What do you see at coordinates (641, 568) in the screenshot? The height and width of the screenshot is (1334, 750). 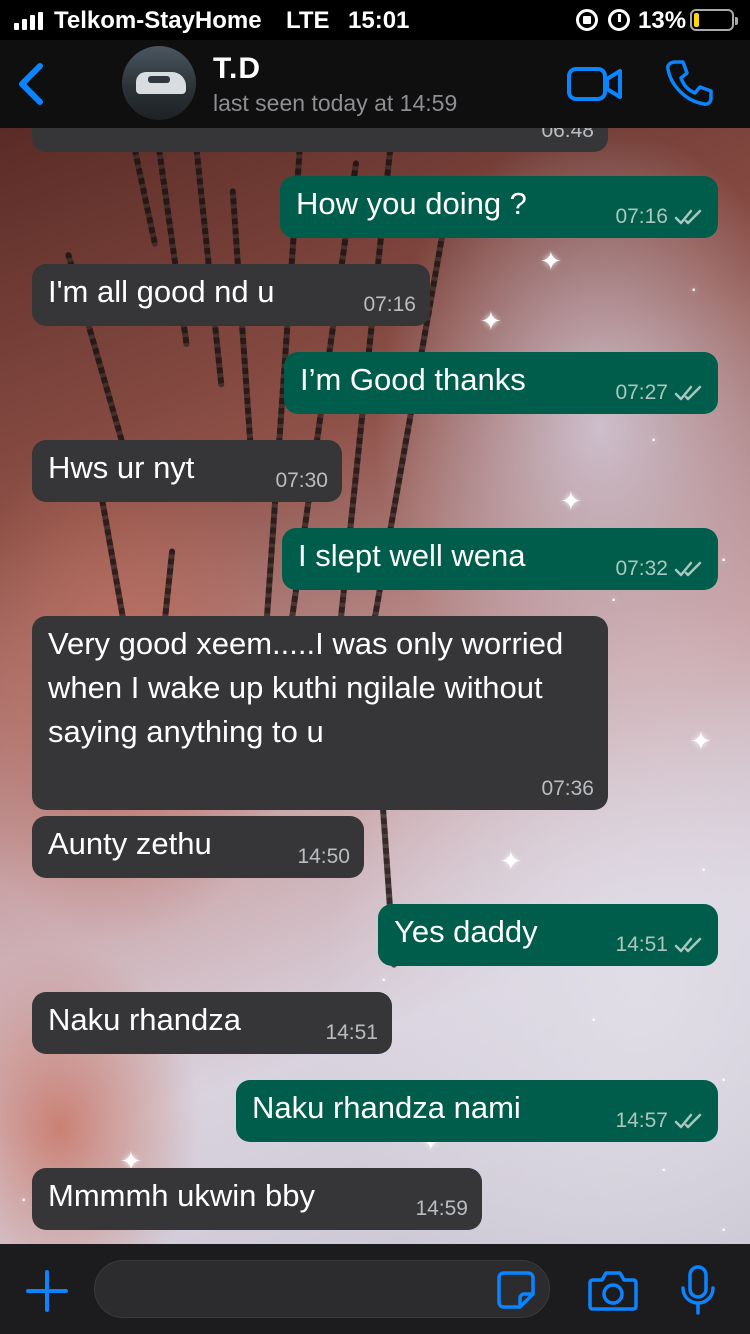 I see `message-time: 07:32` at bounding box center [641, 568].